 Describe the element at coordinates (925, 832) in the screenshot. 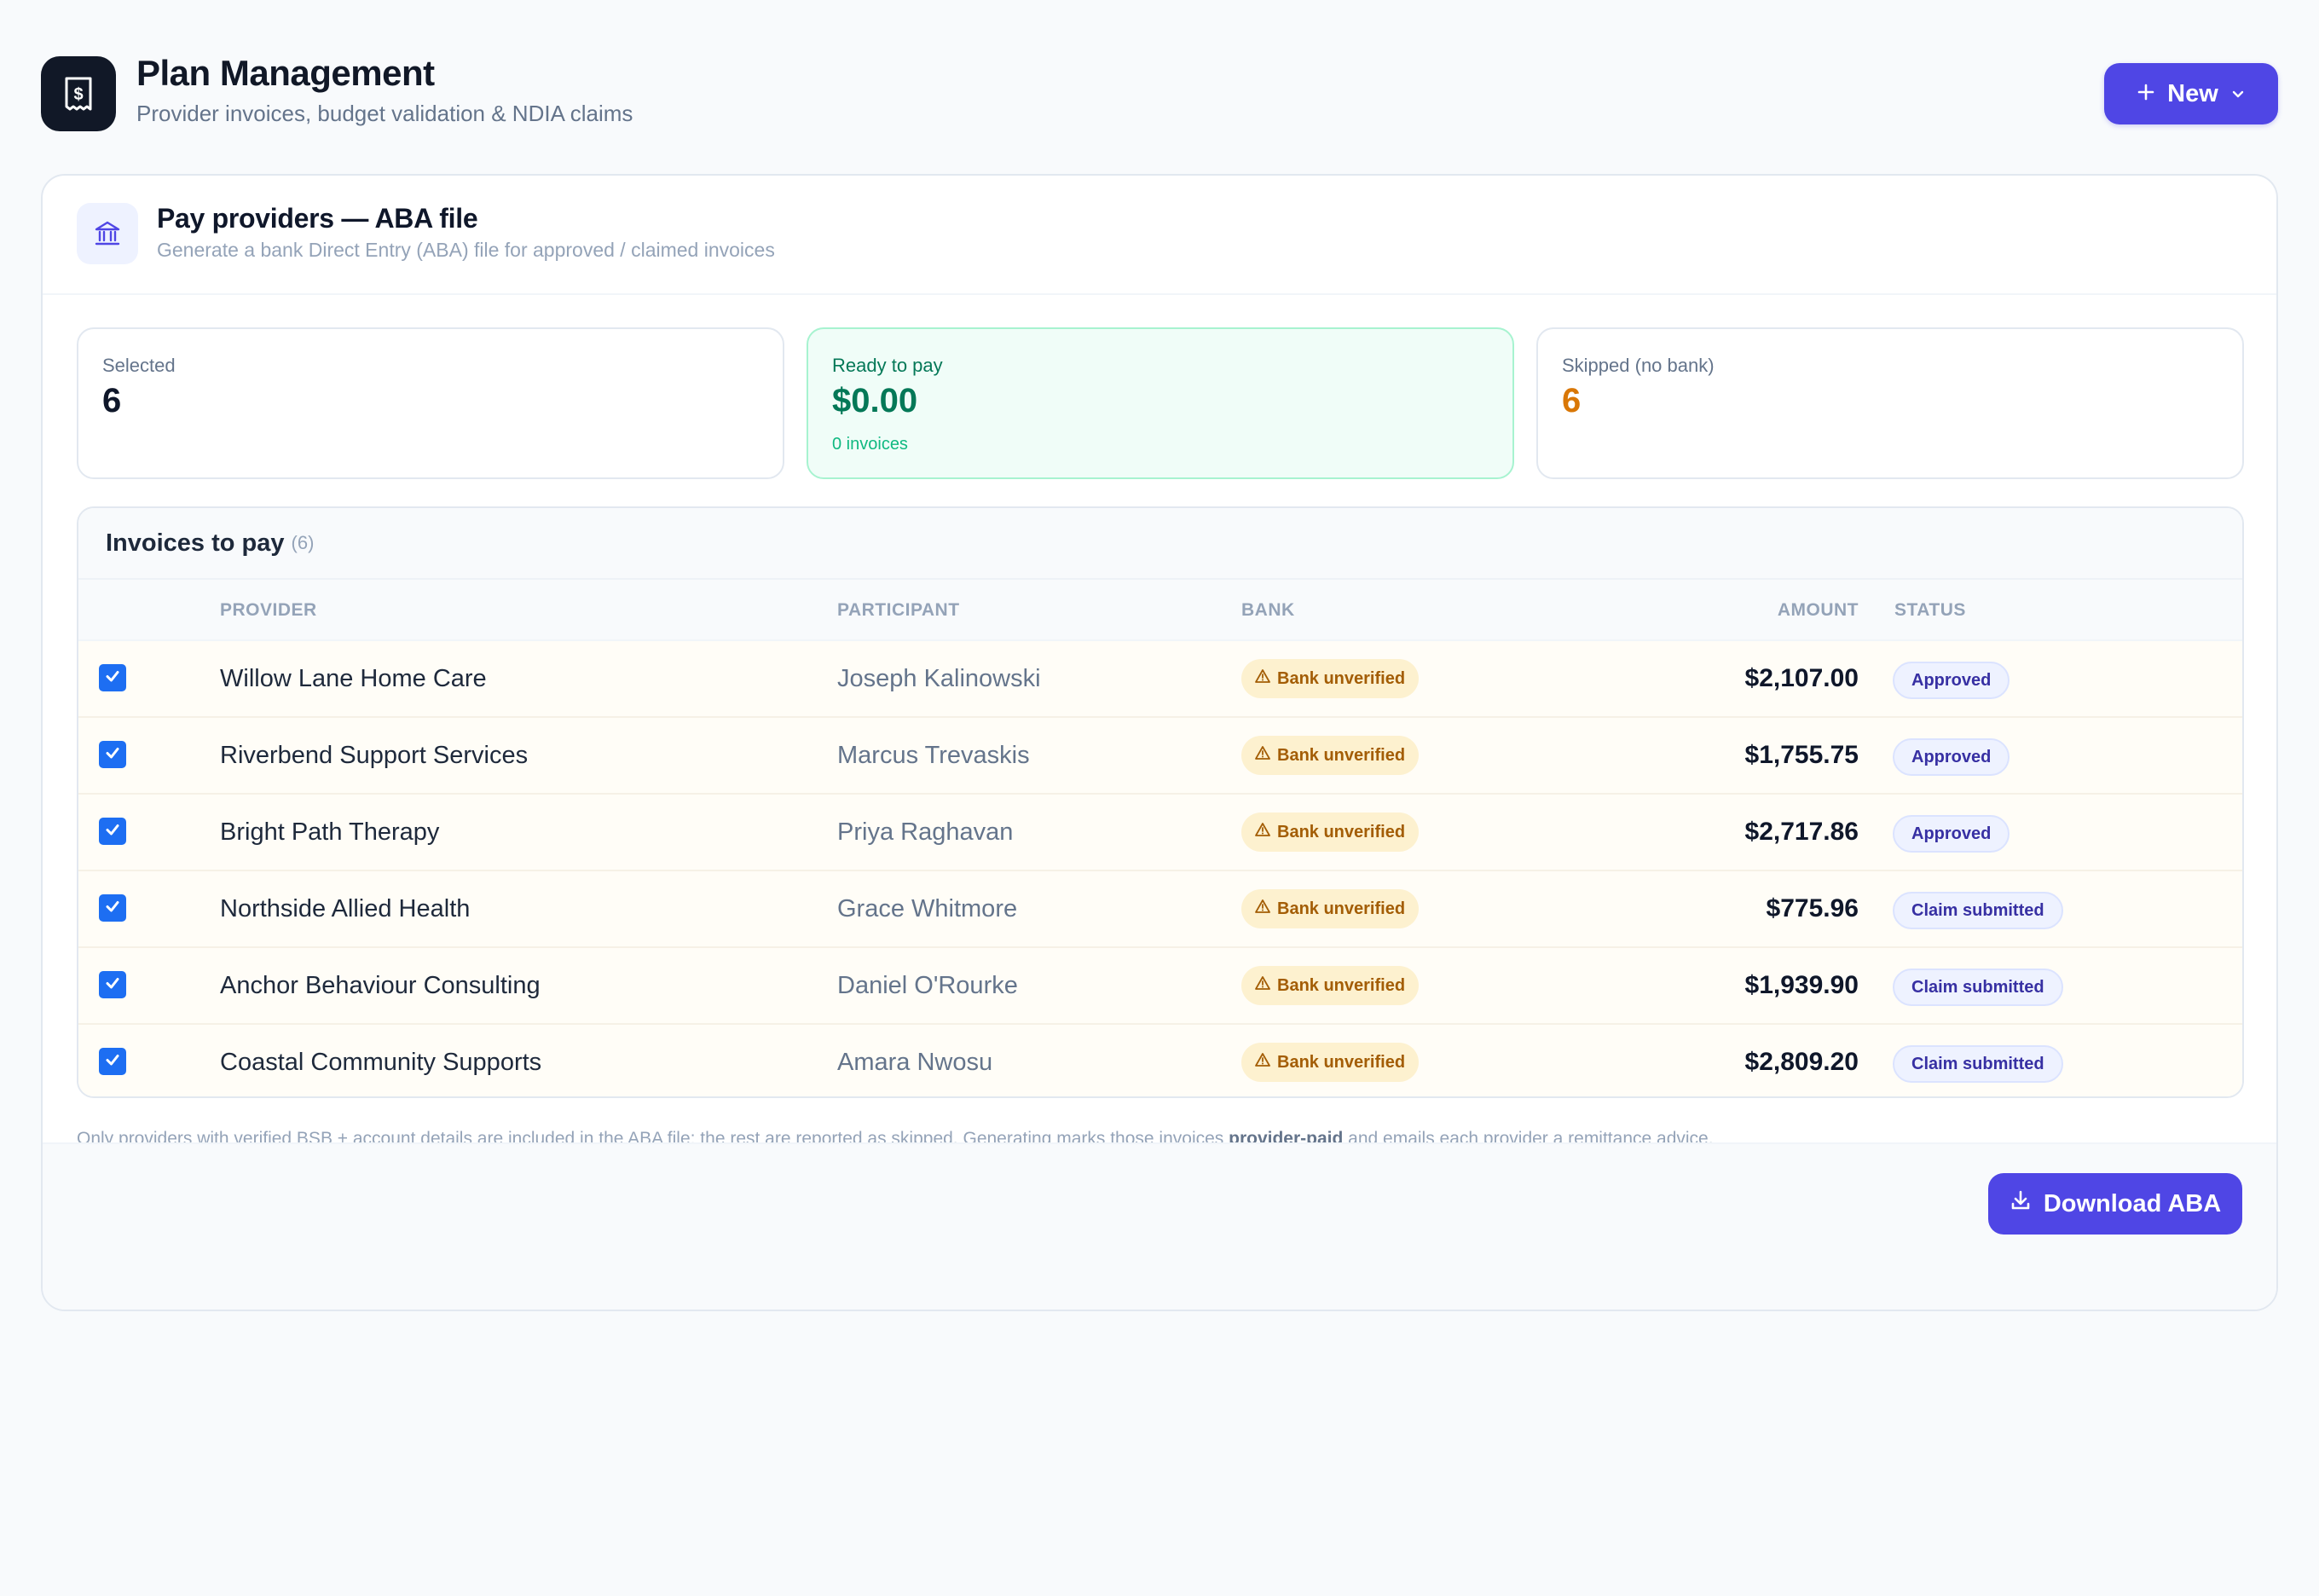

I see `cell-participant: Priya Raghavan` at that location.